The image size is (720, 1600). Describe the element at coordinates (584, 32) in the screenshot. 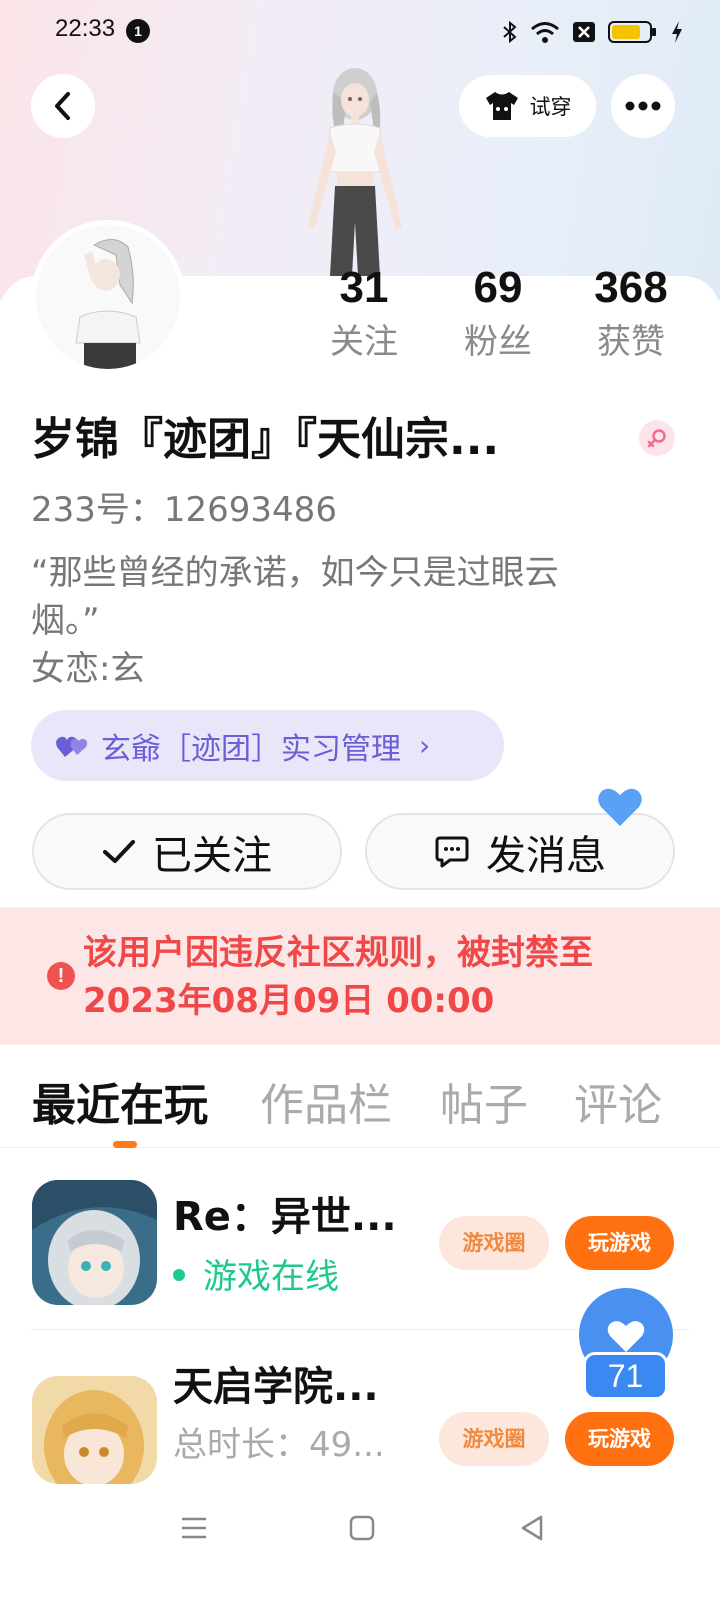

I see `no-sim-icon` at that location.